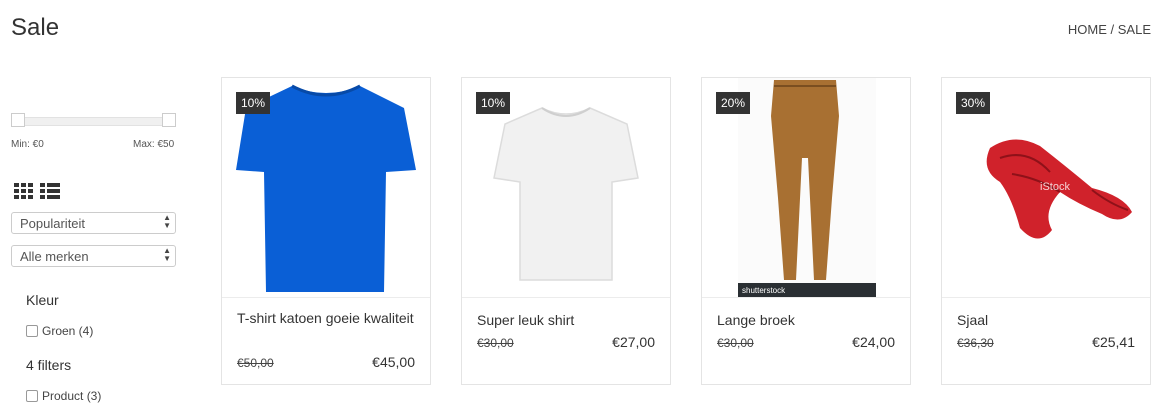 The height and width of the screenshot is (410, 1171). Describe the element at coordinates (807, 320) in the screenshot. I see `product-name: Lange broek` at that location.